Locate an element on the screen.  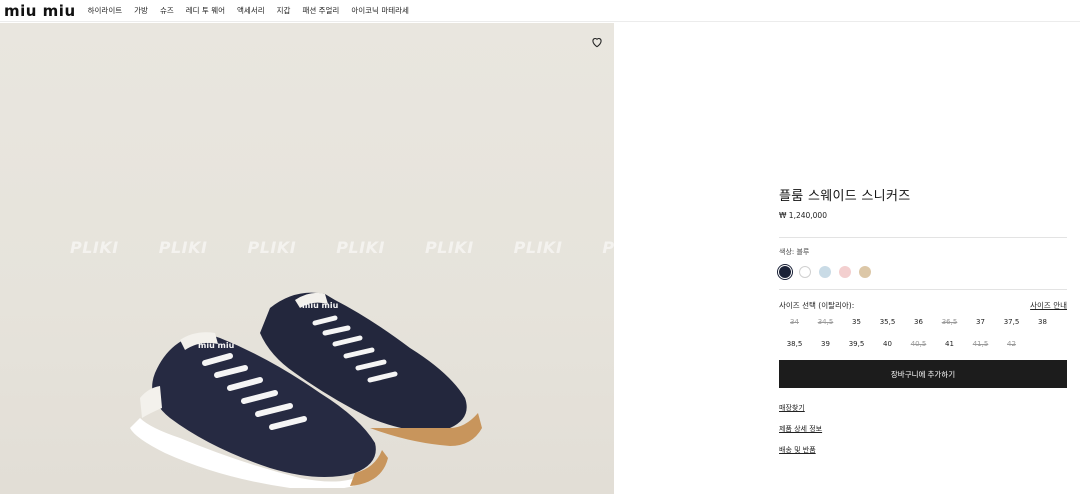
size-option: 38 is located at coordinates (1042, 322).